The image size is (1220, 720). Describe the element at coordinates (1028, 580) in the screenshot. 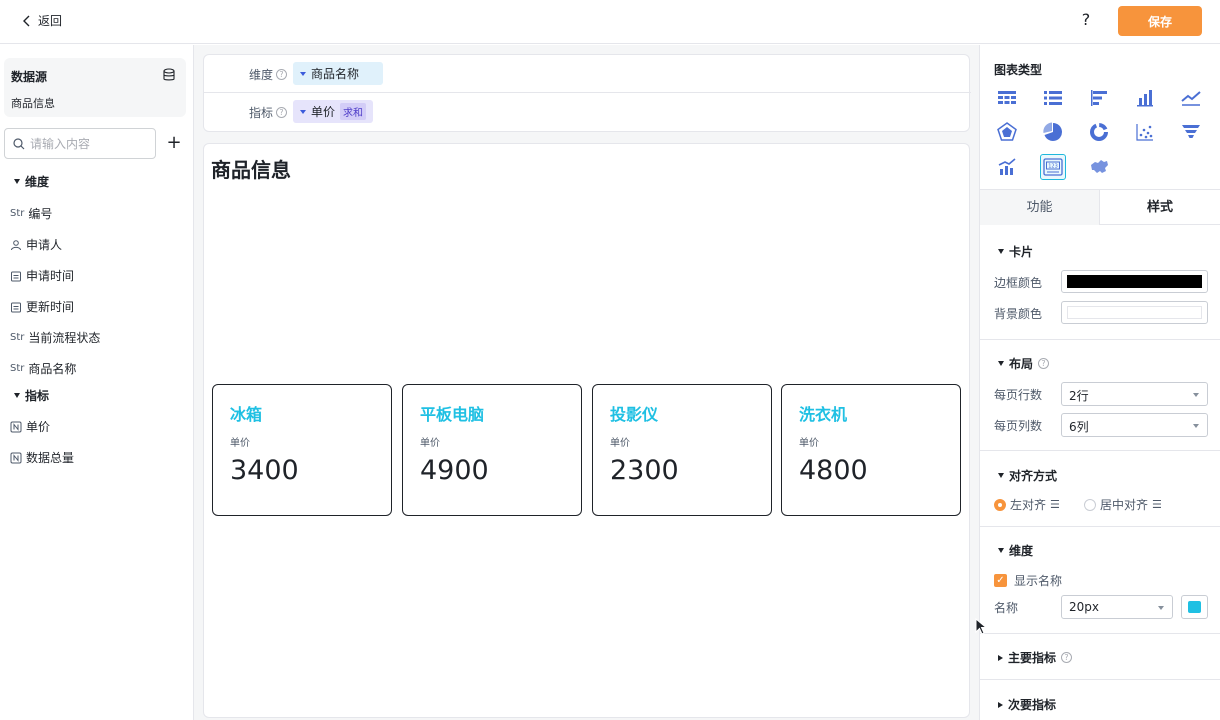

I see `show-name-checkbox: ✓ 显示名称` at that location.